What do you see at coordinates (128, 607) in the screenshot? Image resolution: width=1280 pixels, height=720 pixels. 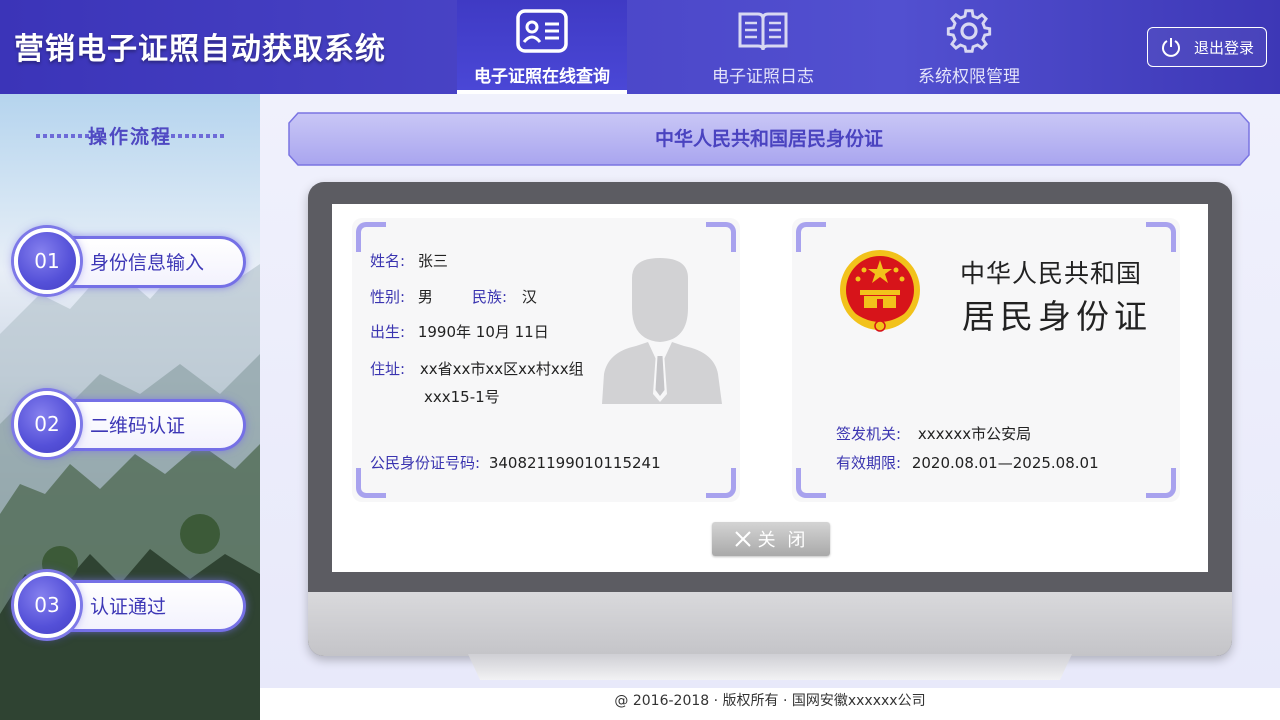 I see `step-label: 认证通过` at bounding box center [128, 607].